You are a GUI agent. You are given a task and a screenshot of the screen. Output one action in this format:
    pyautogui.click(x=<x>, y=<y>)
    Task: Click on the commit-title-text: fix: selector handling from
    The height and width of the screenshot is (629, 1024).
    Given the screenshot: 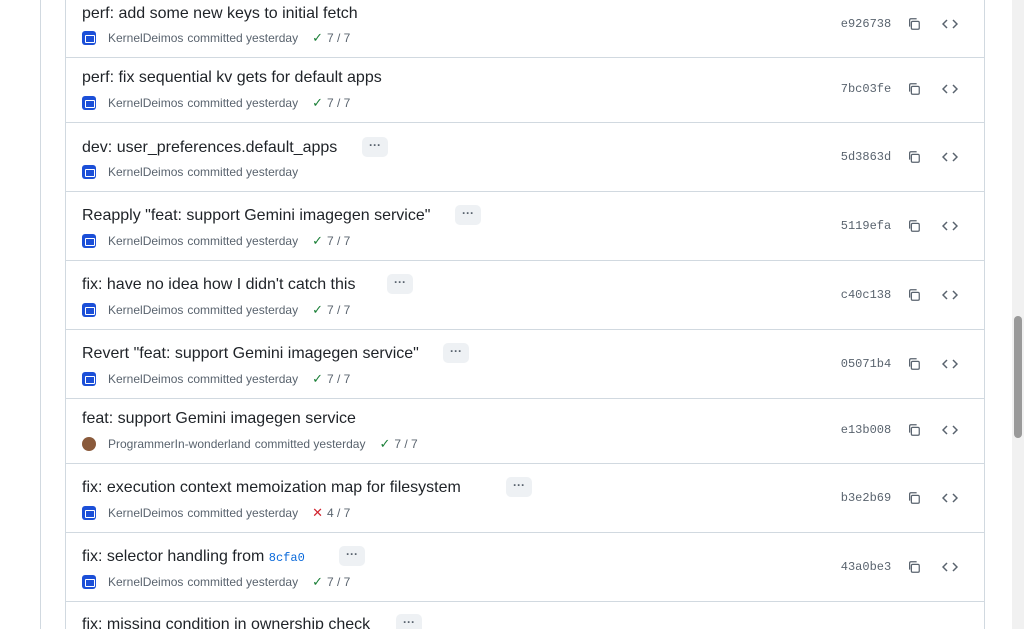 What is the action you would take?
    pyautogui.click(x=173, y=556)
    